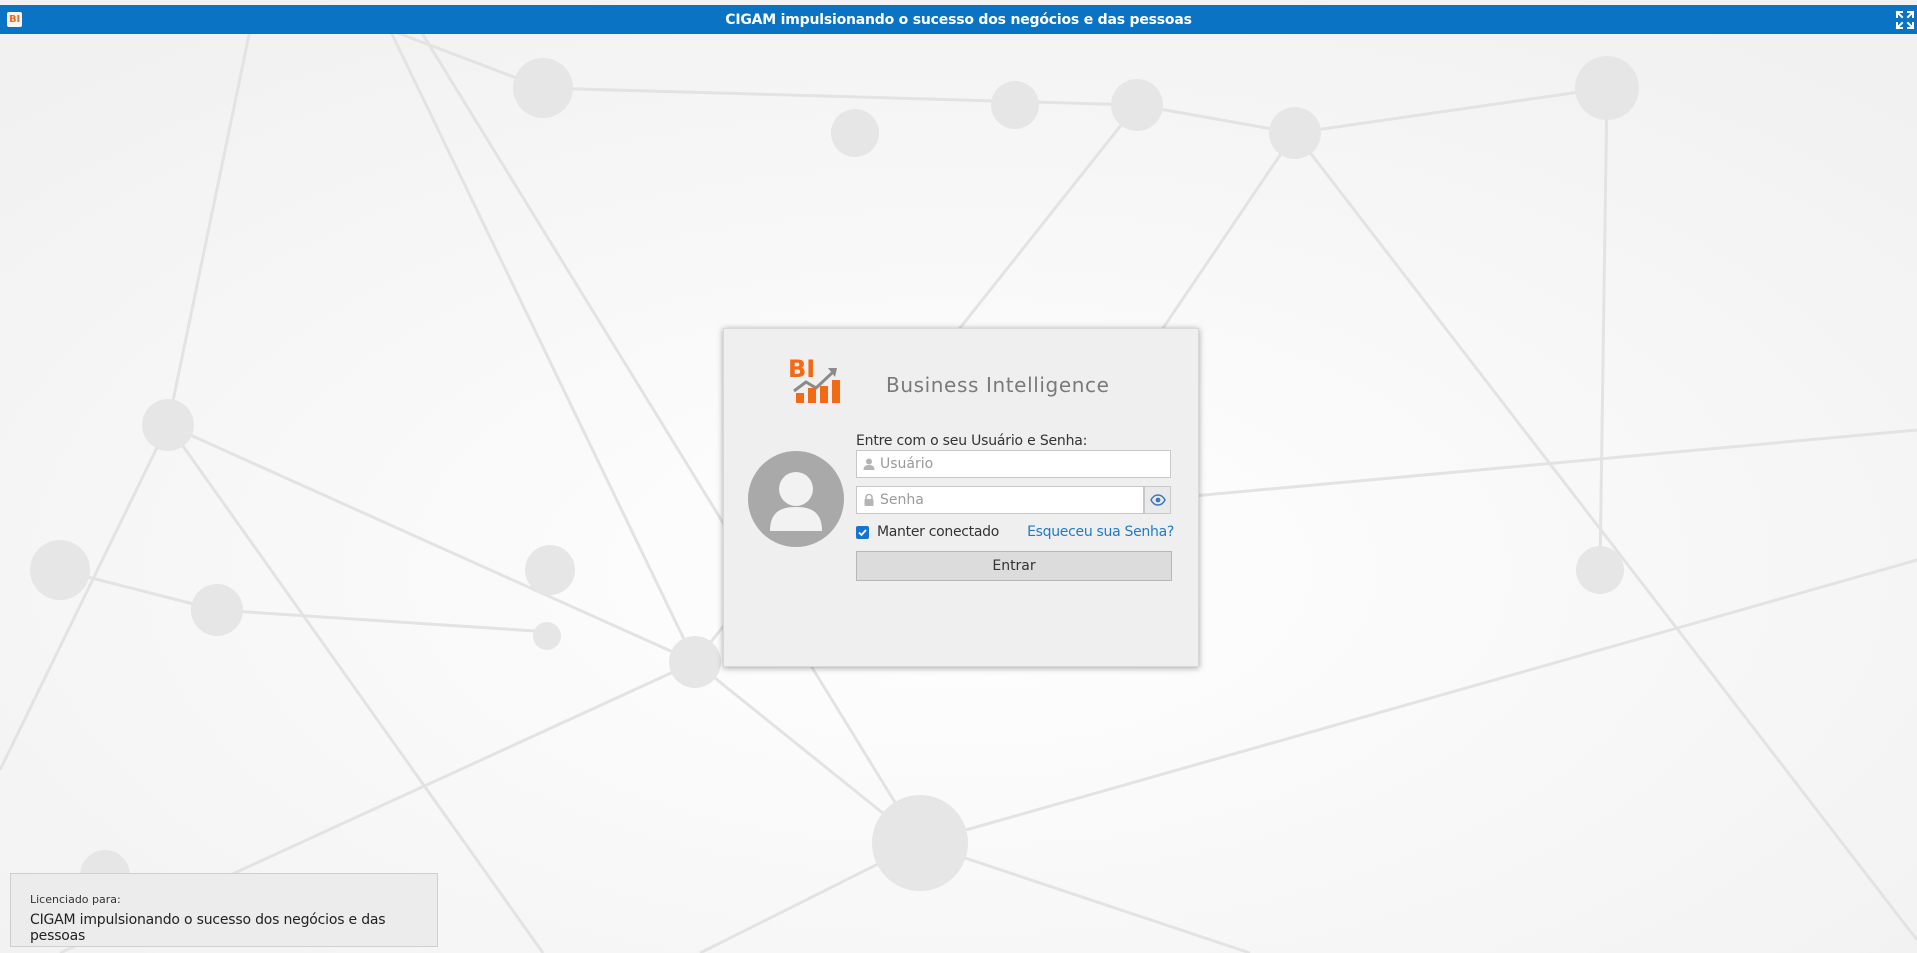 This screenshot has width=1917, height=953. What do you see at coordinates (869, 464) in the screenshot?
I see `user-icon` at bounding box center [869, 464].